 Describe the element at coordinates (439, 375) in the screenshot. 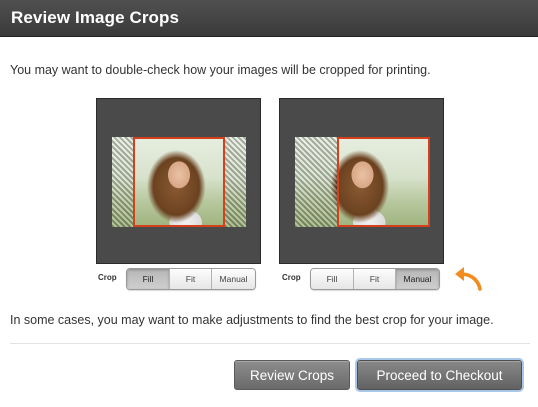

I see `proceed-to-checkout-button: Proceed to Checkout` at that location.